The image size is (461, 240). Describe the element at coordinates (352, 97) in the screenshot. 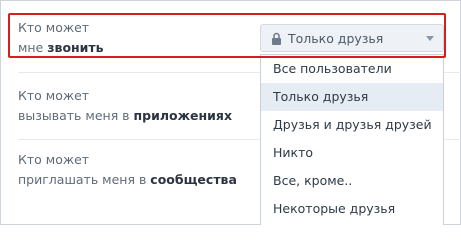

I see `dropdown-option-friends-only: Только друзья` at that location.